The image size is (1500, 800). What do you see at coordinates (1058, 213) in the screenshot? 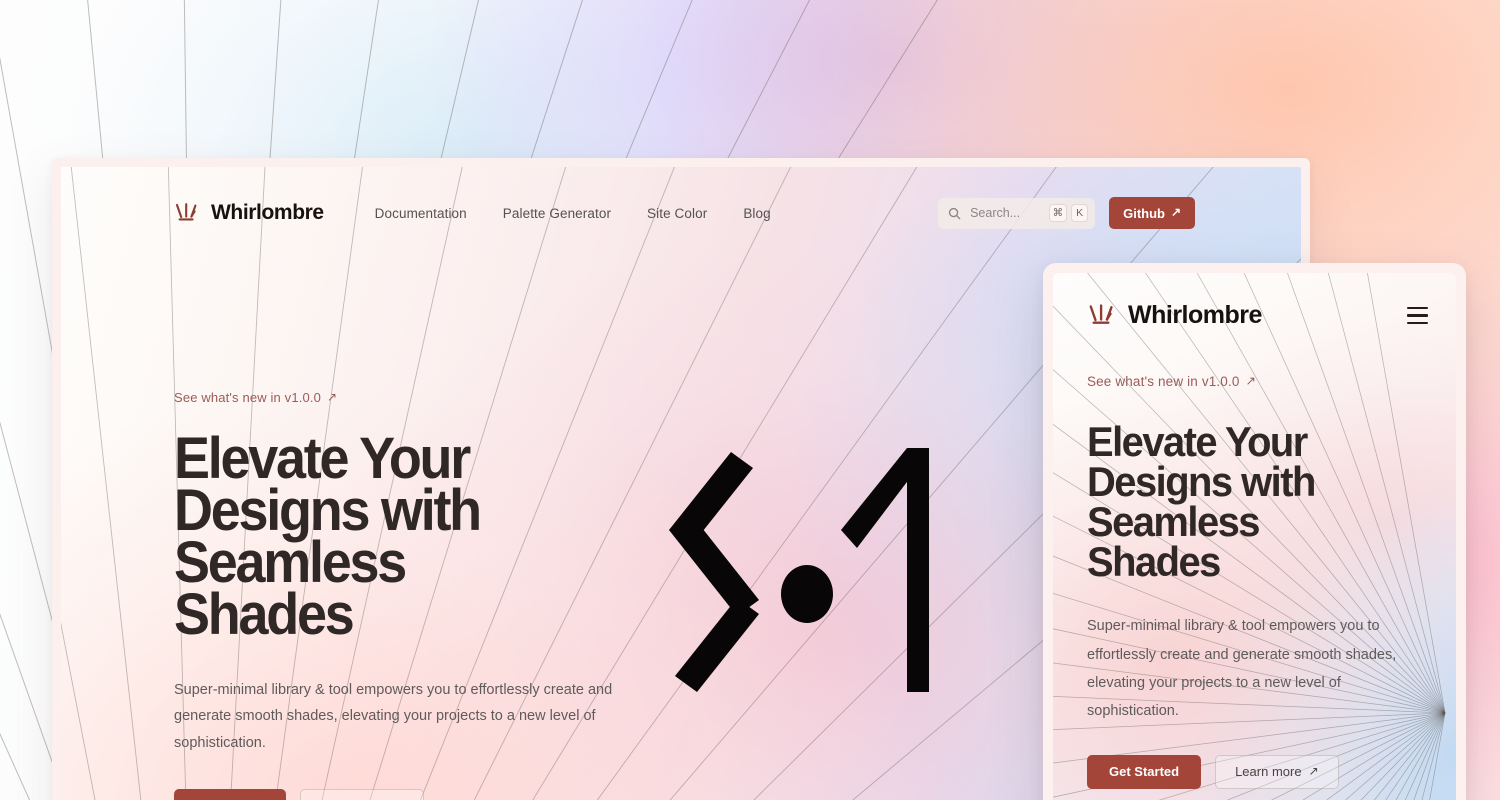
I see `kbd-command: ⌘` at bounding box center [1058, 213].